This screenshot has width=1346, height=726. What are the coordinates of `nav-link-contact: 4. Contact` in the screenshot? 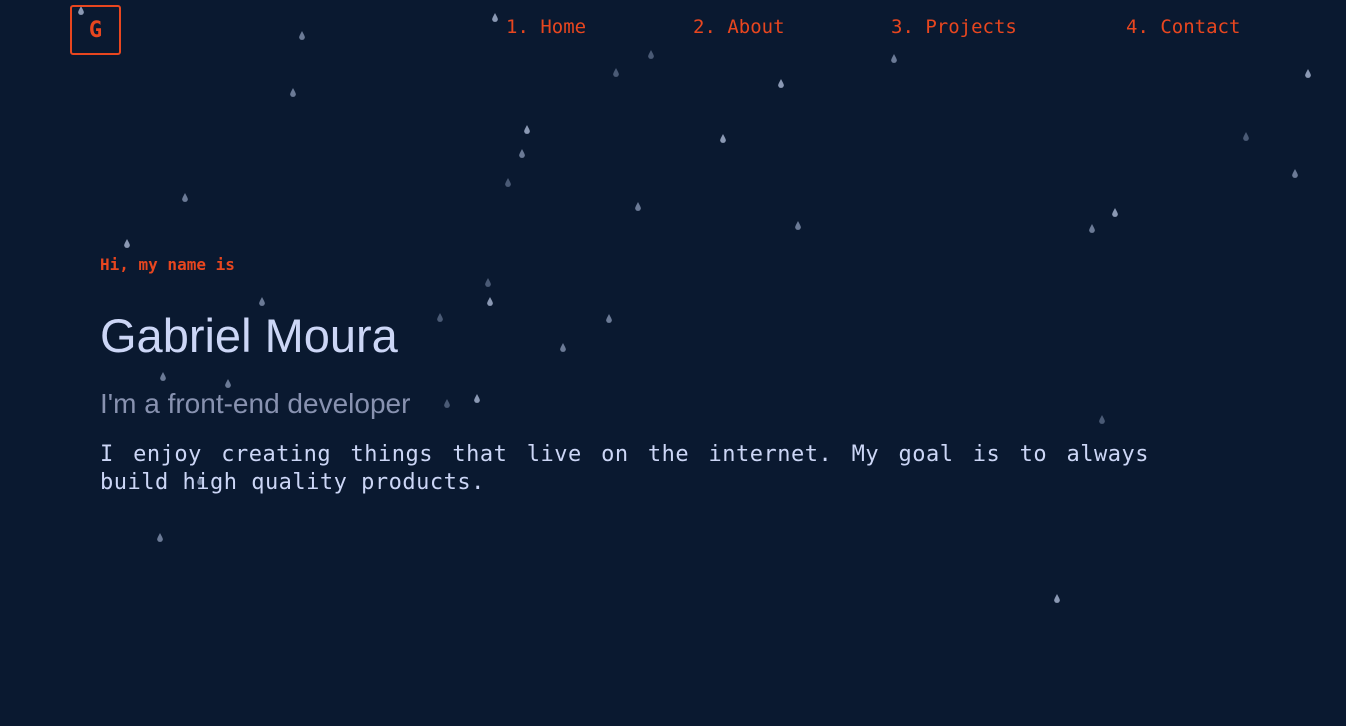 It's located at (1183, 27).